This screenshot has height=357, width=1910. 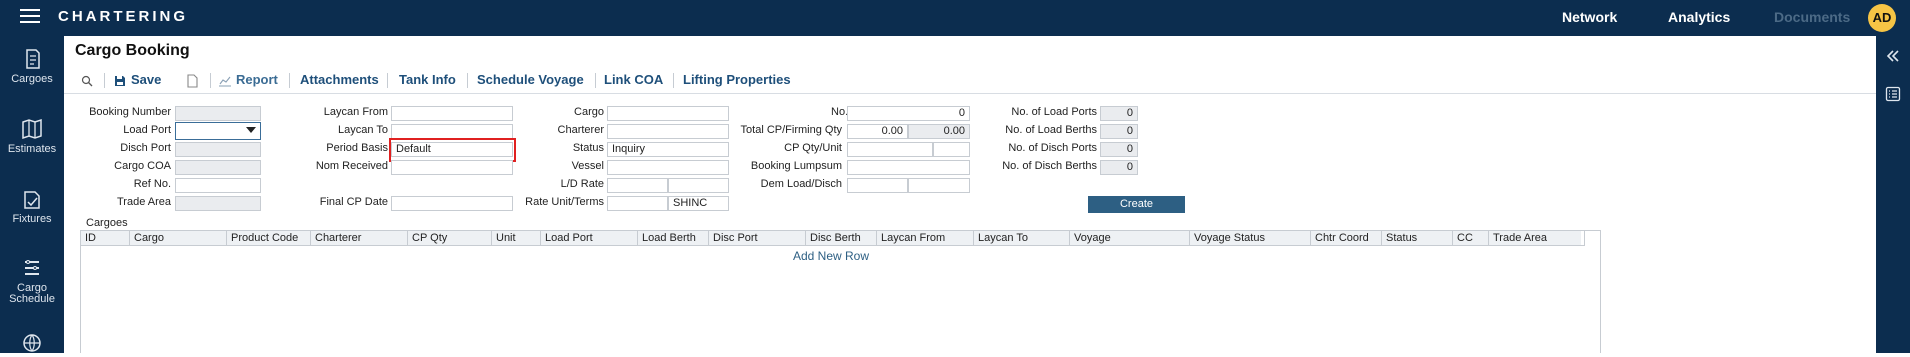 I want to click on no-of-disch-berths-label: No. of Disch Berths, so click(x=1049, y=166).